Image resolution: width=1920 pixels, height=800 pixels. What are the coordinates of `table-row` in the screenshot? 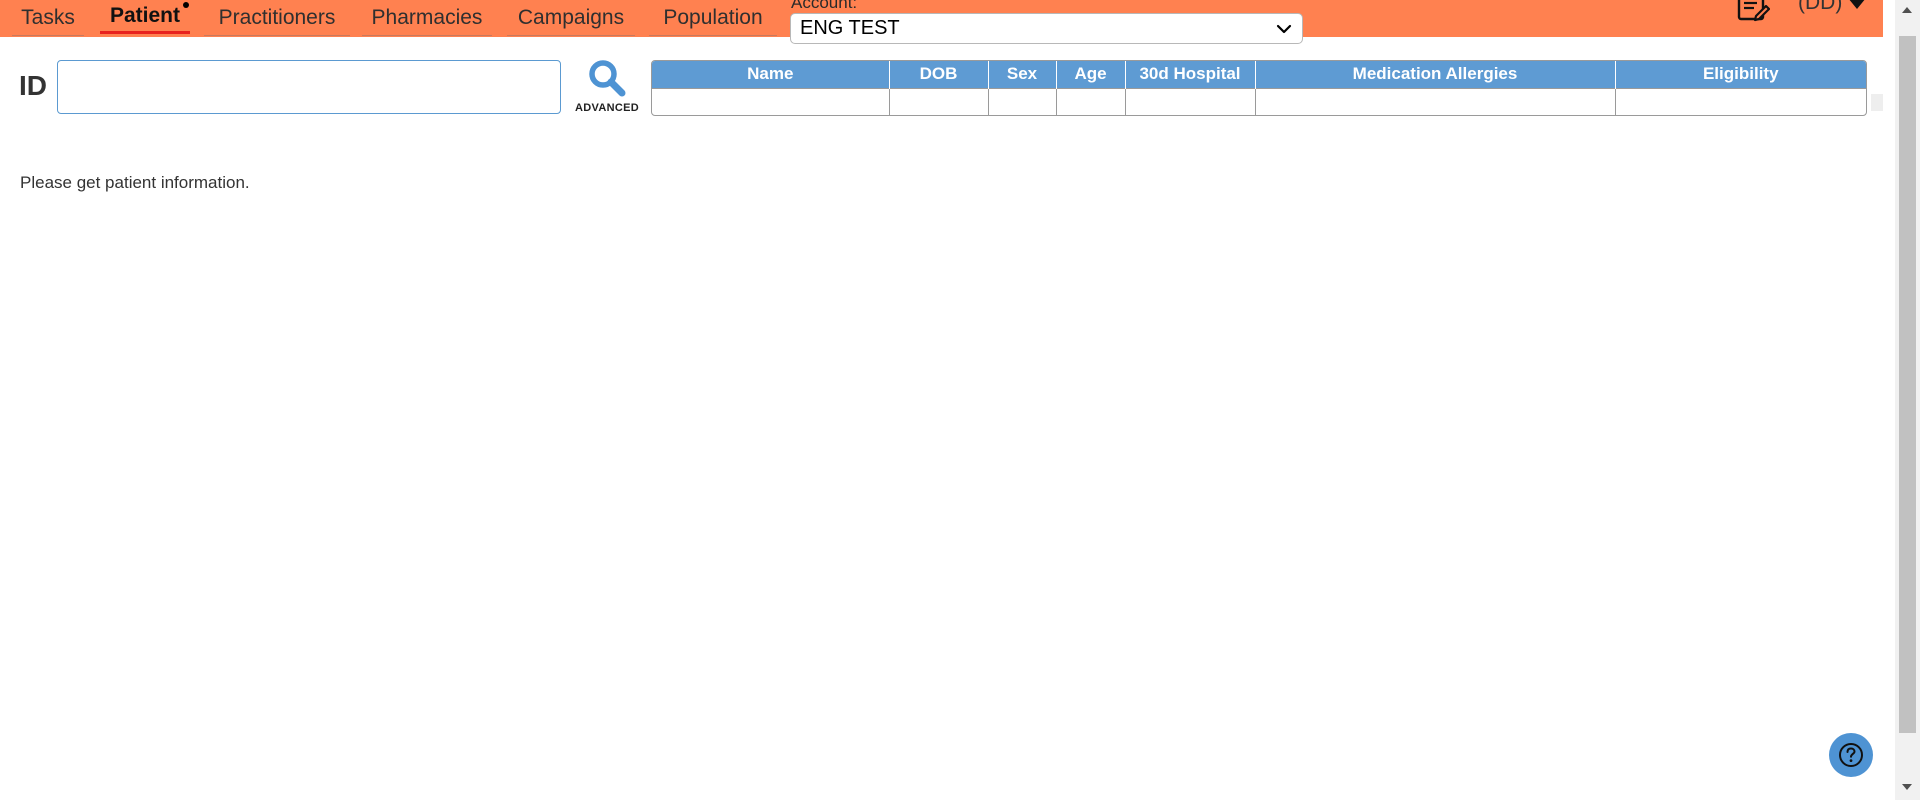 It's located at (1259, 101).